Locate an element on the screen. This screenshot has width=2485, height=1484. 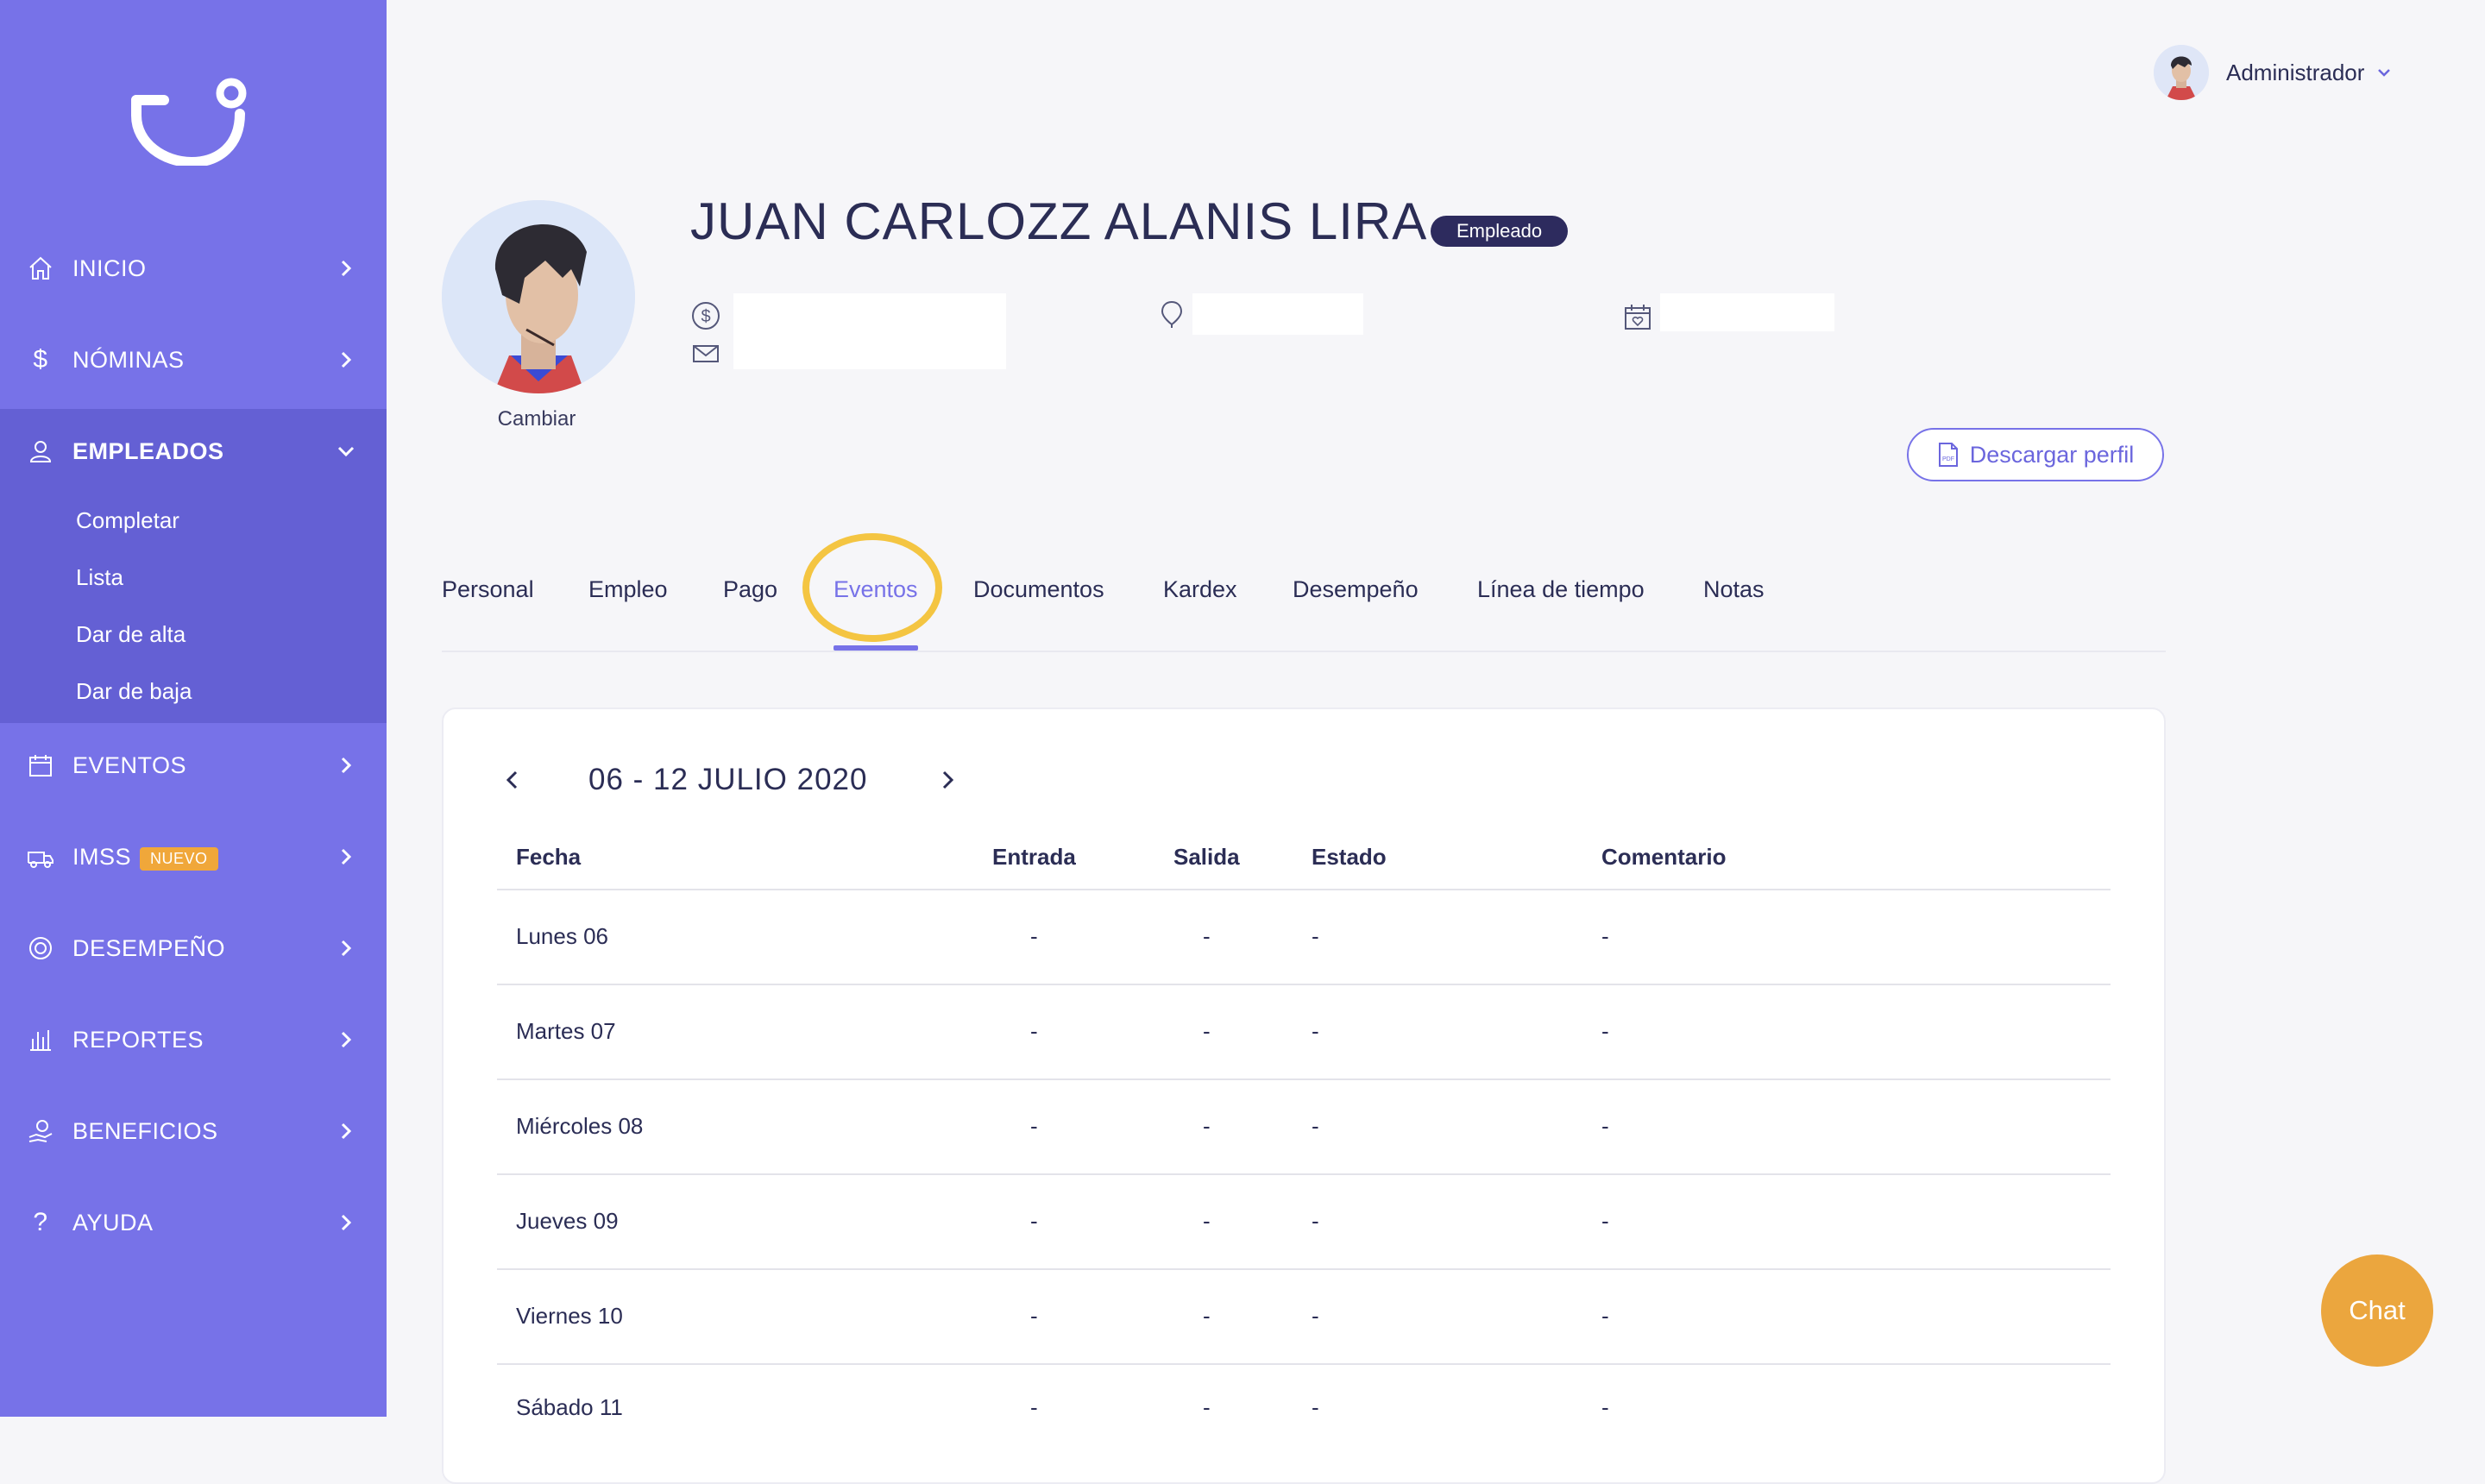
column-header-entrada: Entrada is located at coordinates (1034, 857).